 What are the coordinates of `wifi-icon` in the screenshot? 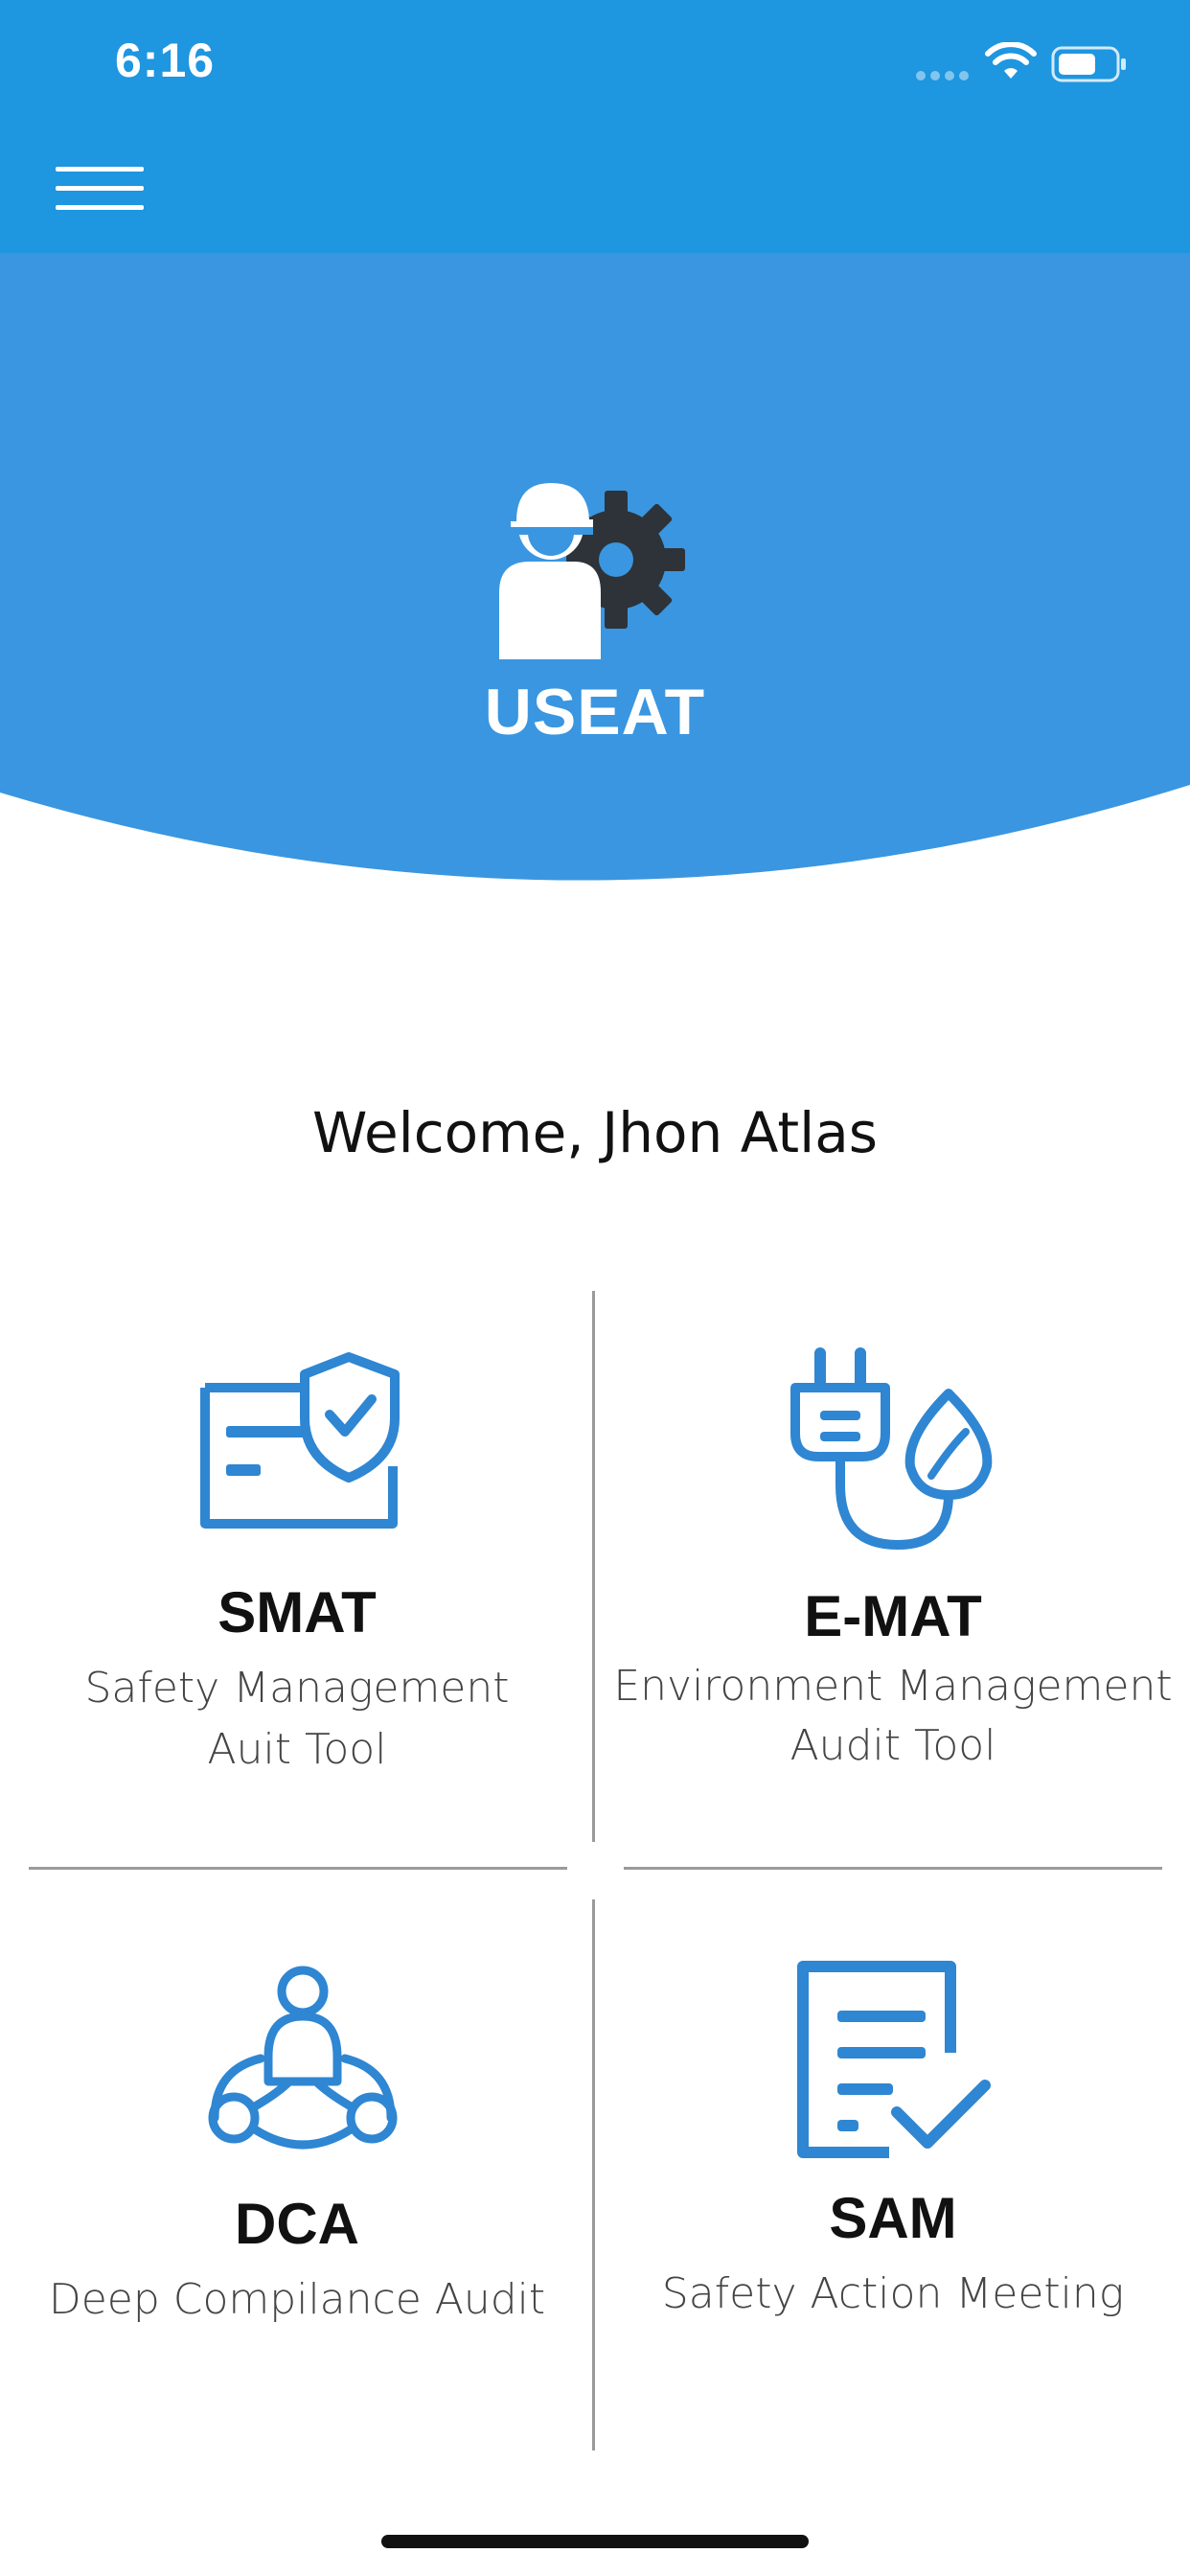 It's located at (1011, 60).